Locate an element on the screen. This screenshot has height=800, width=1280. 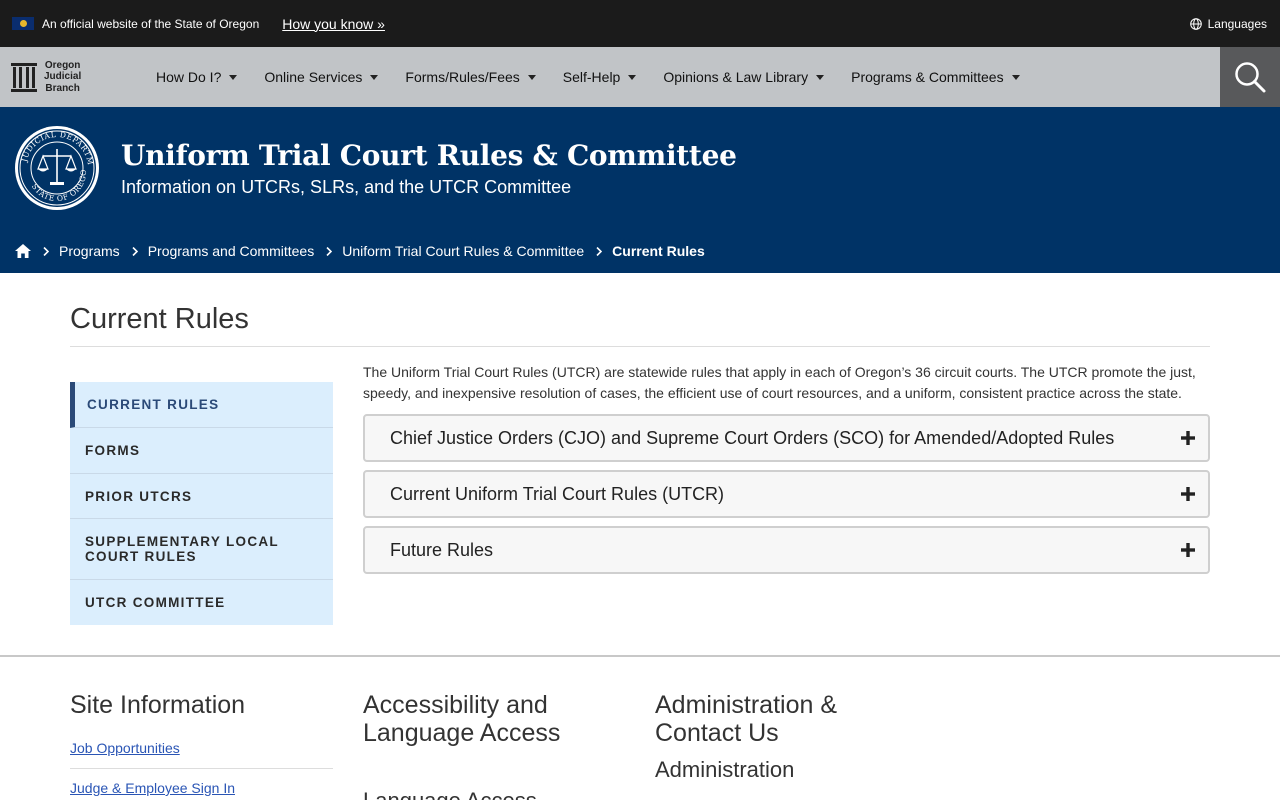
footer-link-divider is located at coordinates (201, 768).